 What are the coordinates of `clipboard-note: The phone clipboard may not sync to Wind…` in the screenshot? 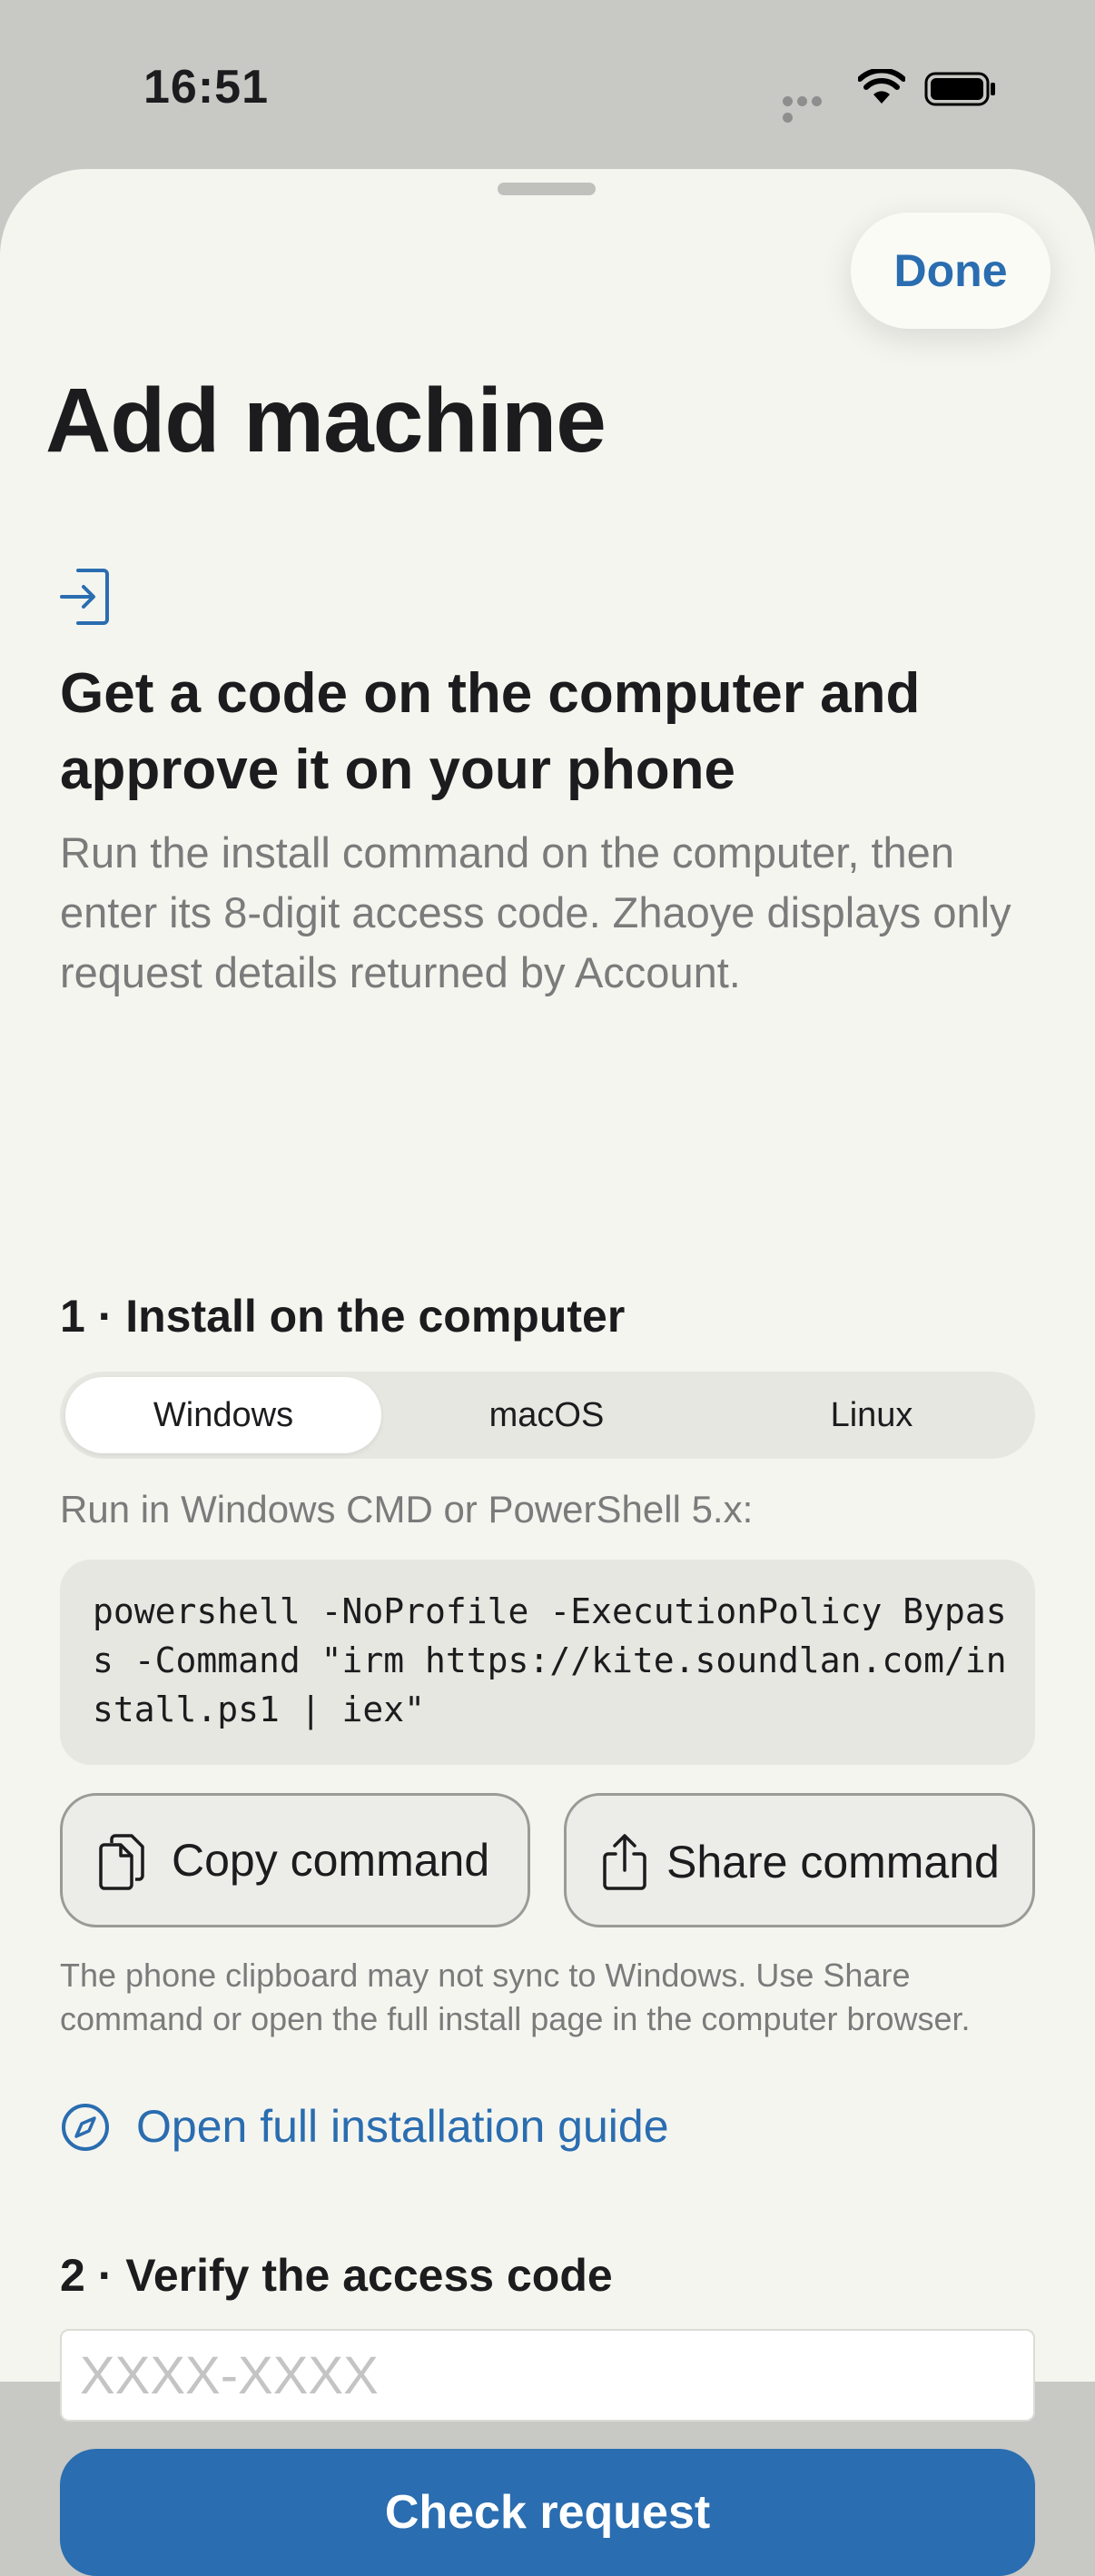 It's located at (515, 1997).